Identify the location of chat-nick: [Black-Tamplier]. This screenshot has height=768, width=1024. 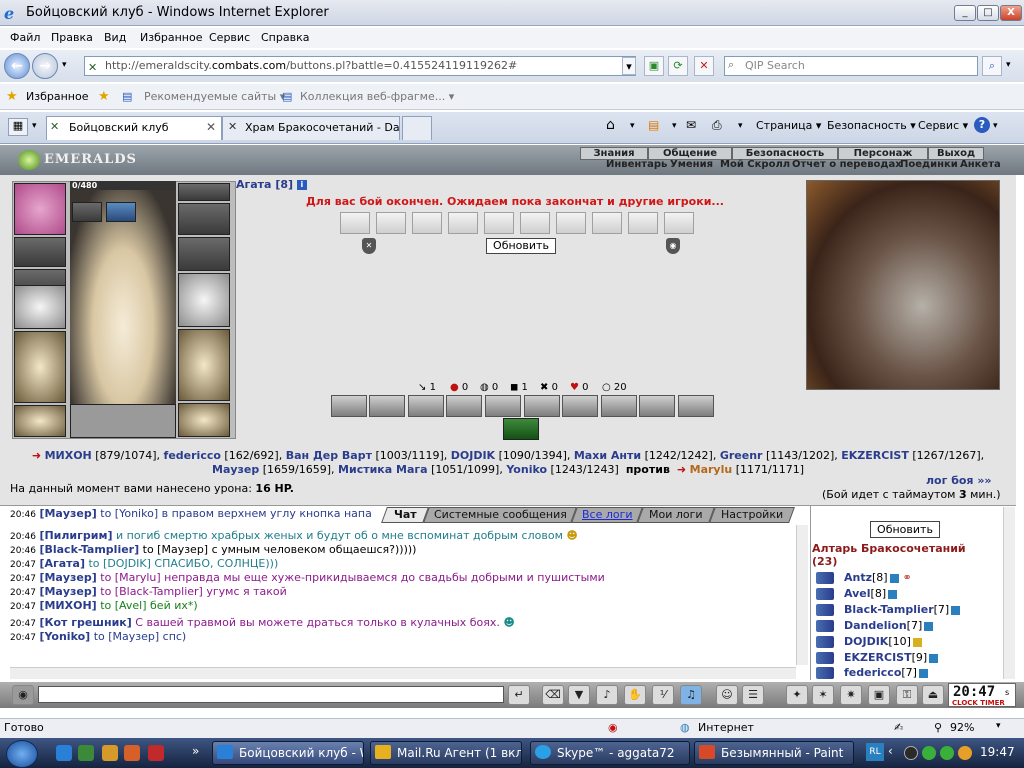
(89, 549).